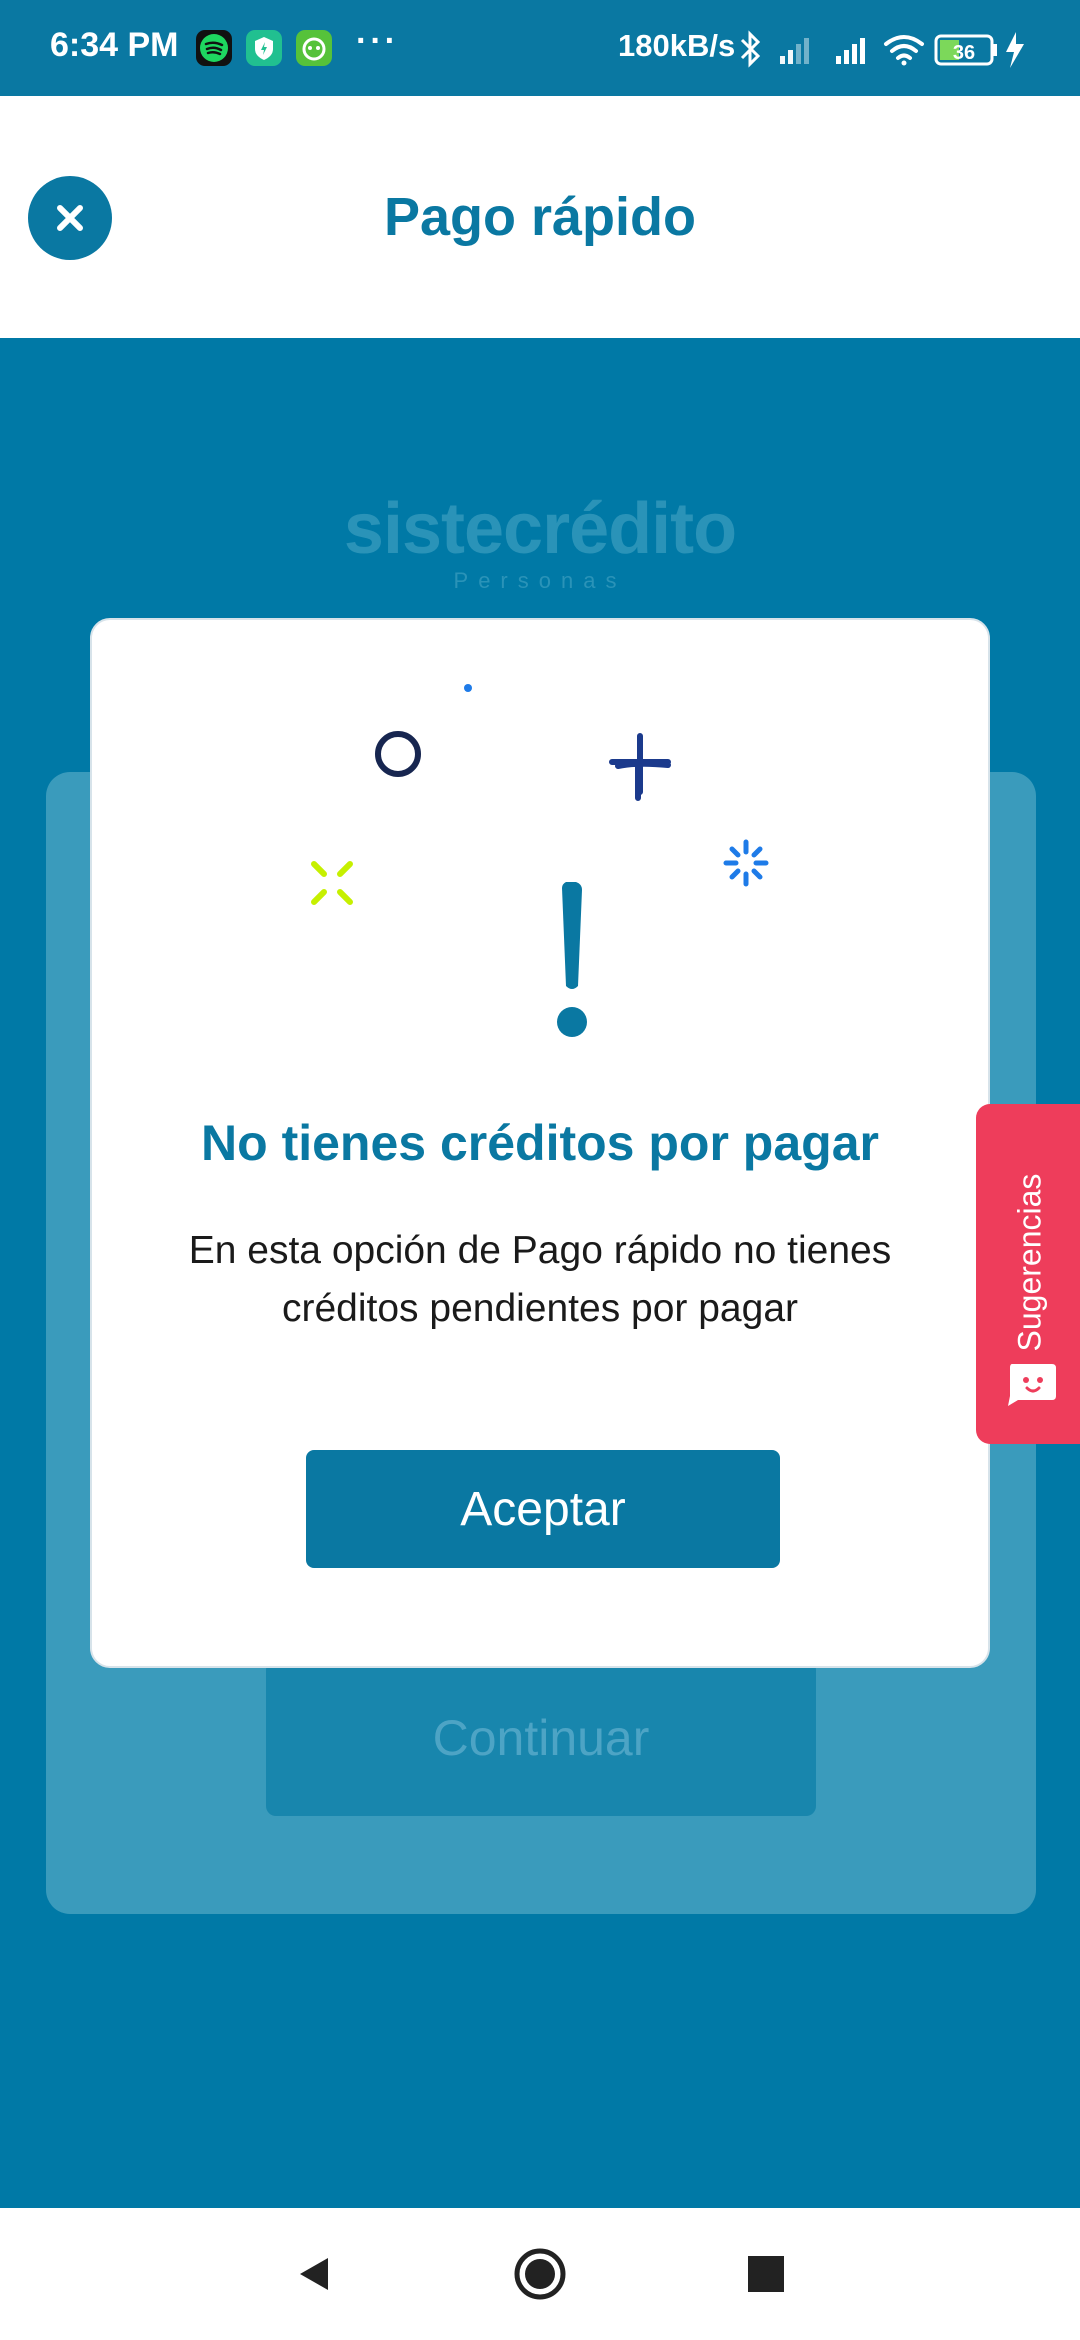 This screenshot has height=2340, width=1080. What do you see at coordinates (1029, 1262) in the screenshot?
I see `suggestions-label: Sugerencias` at bounding box center [1029, 1262].